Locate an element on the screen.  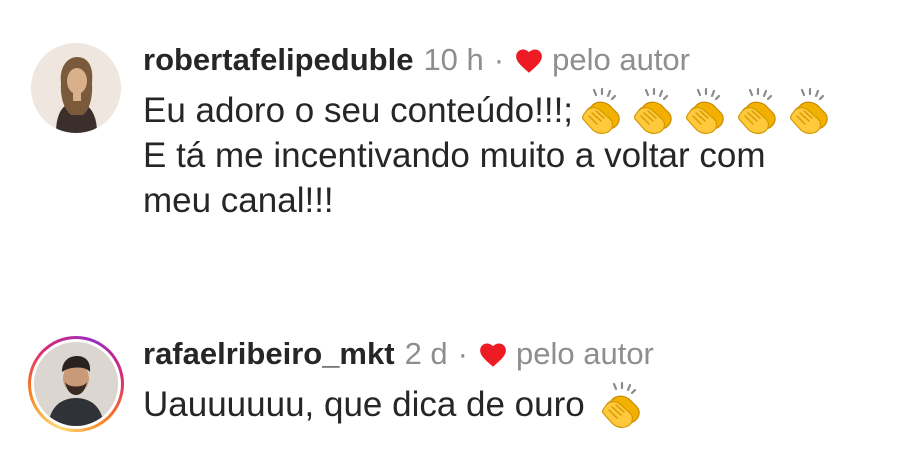
comment-text: Uauuuuuu, que dica de ouro is located at coordinates (523, 404).